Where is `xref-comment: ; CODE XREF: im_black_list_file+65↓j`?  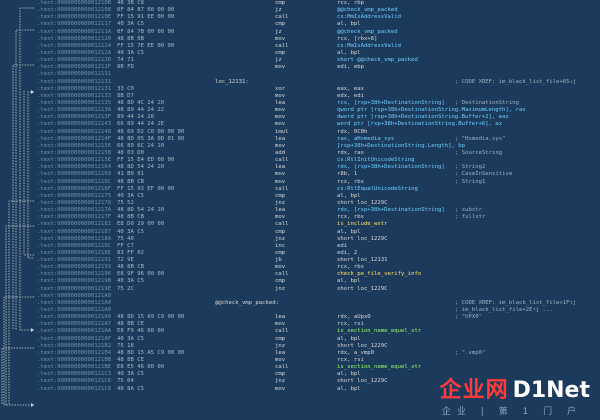
xref-comment: ; CODE XREF: im_black_list_file+65↓j is located at coordinates (516, 81).